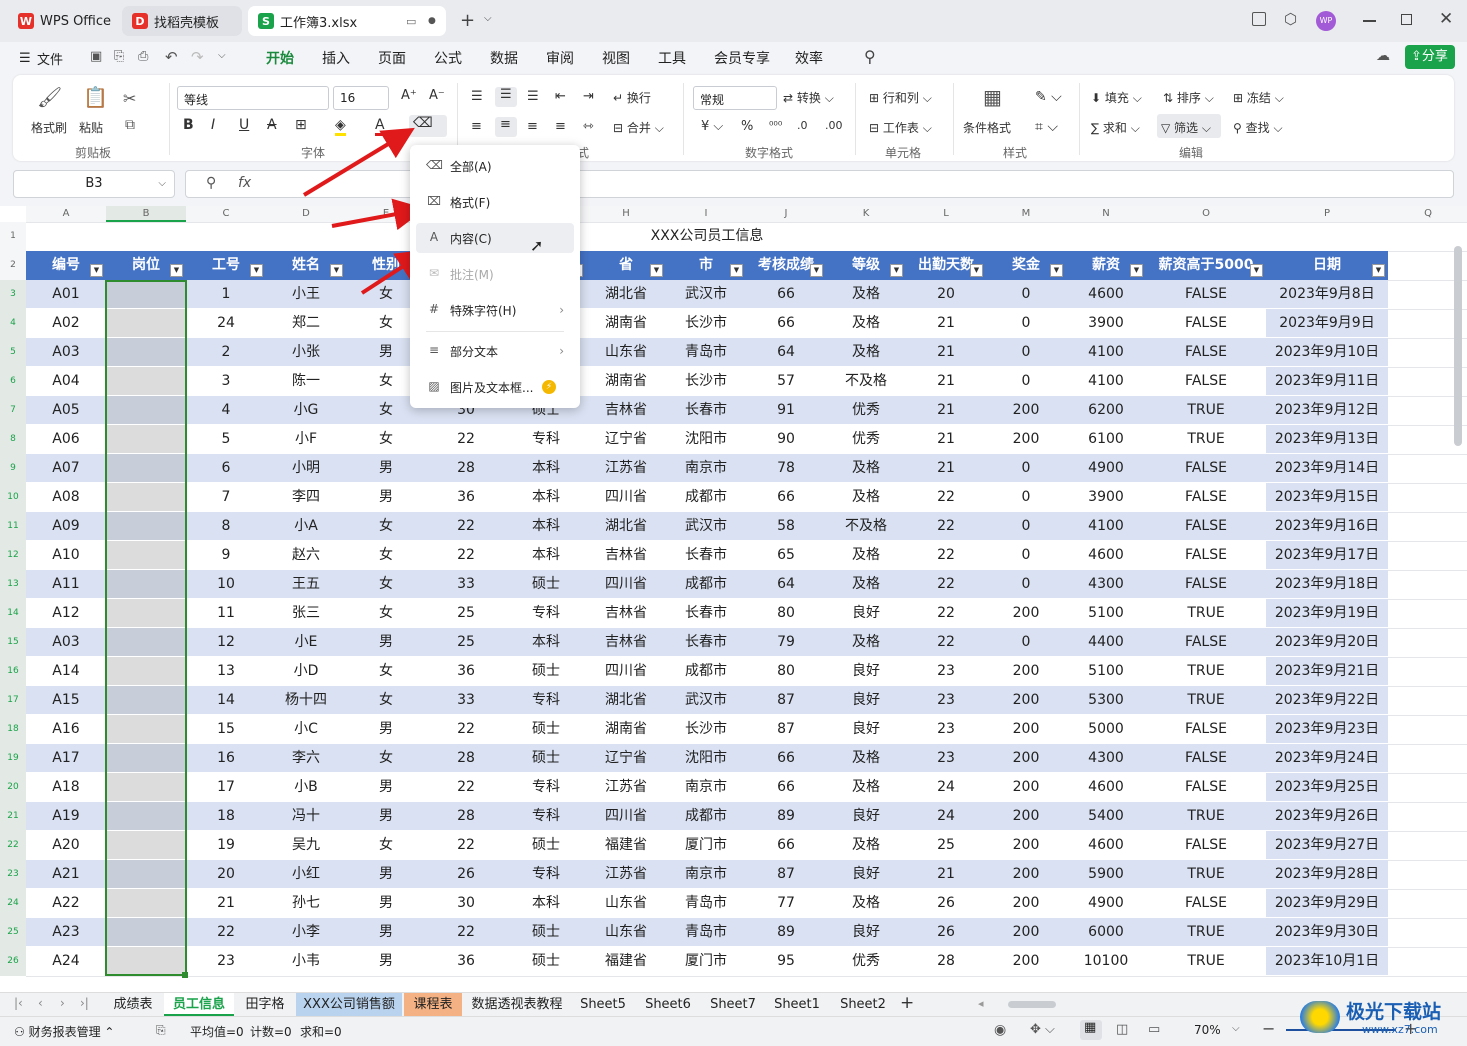 The width and height of the screenshot is (1467, 1046). Describe the element at coordinates (866, 214) in the screenshot. I see `column-header-K: K` at that location.